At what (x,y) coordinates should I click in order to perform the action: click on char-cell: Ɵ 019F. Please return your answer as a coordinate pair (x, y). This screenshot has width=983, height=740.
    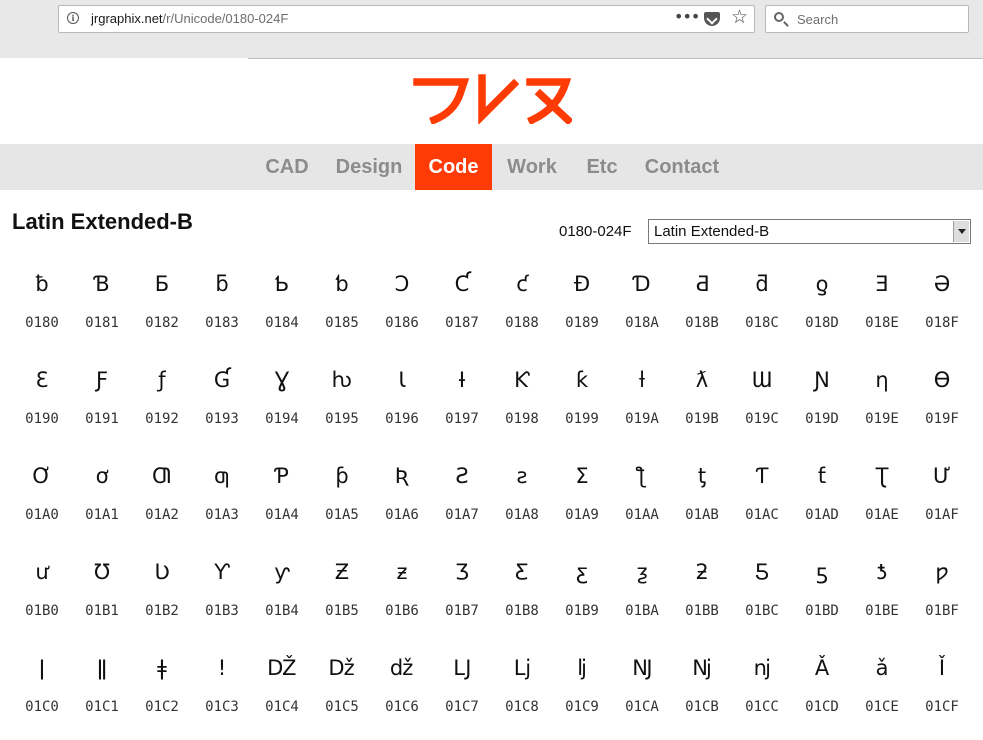
    Looking at the image, I should click on (942, 404).